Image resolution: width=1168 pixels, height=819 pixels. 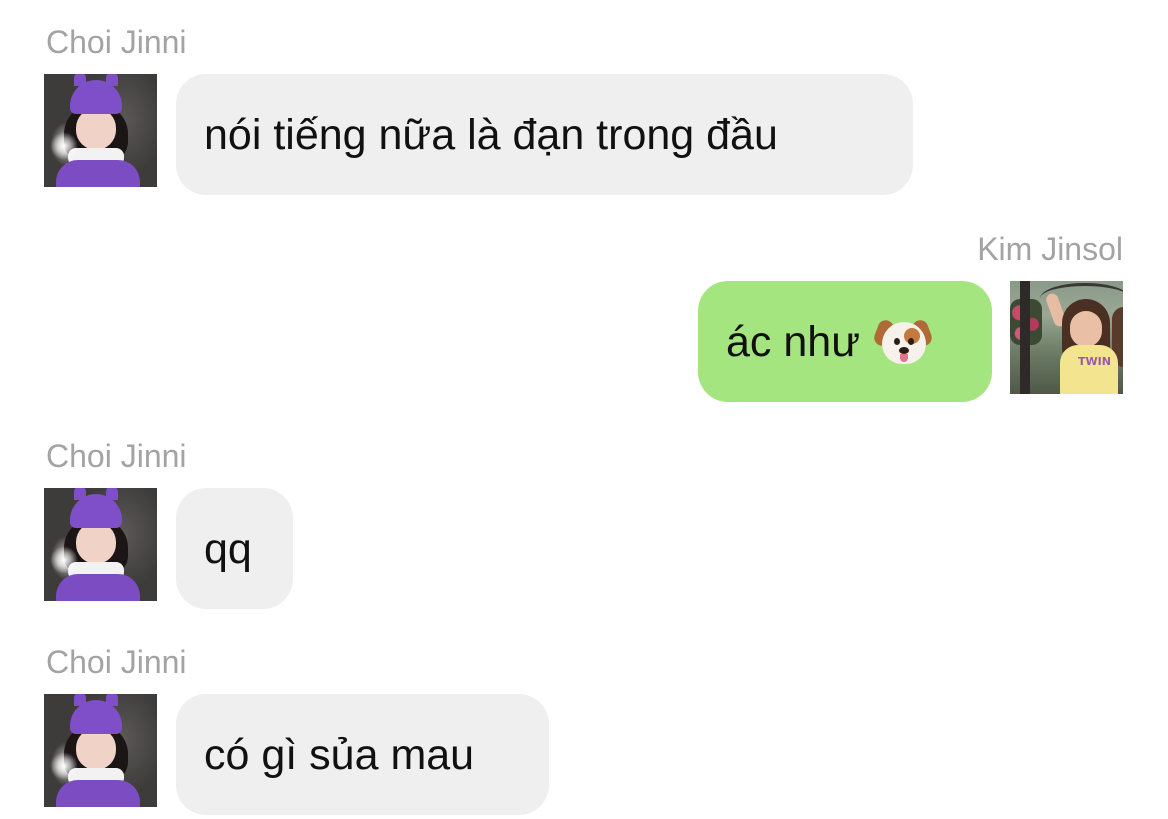 I want to click on message-bubble: có gì sủa mau, so click(x=362, y=754).